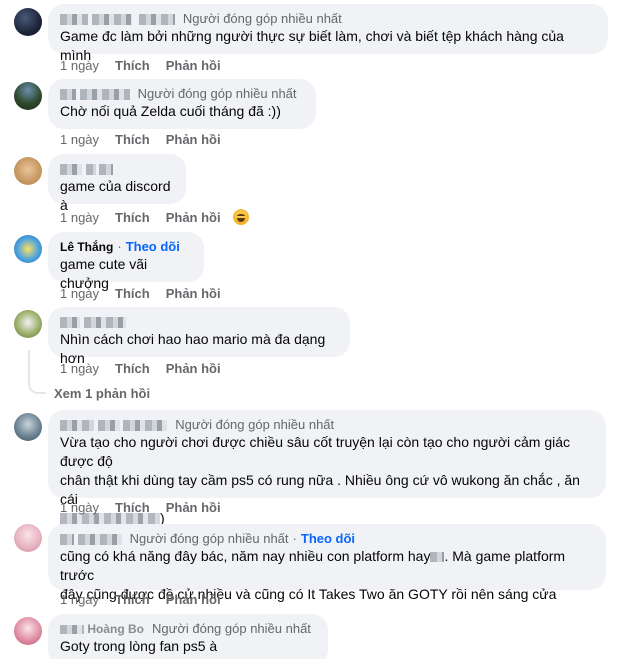  I want to click on comment-text: Goty trong lòng fan ps5 à, so click(139, 646).